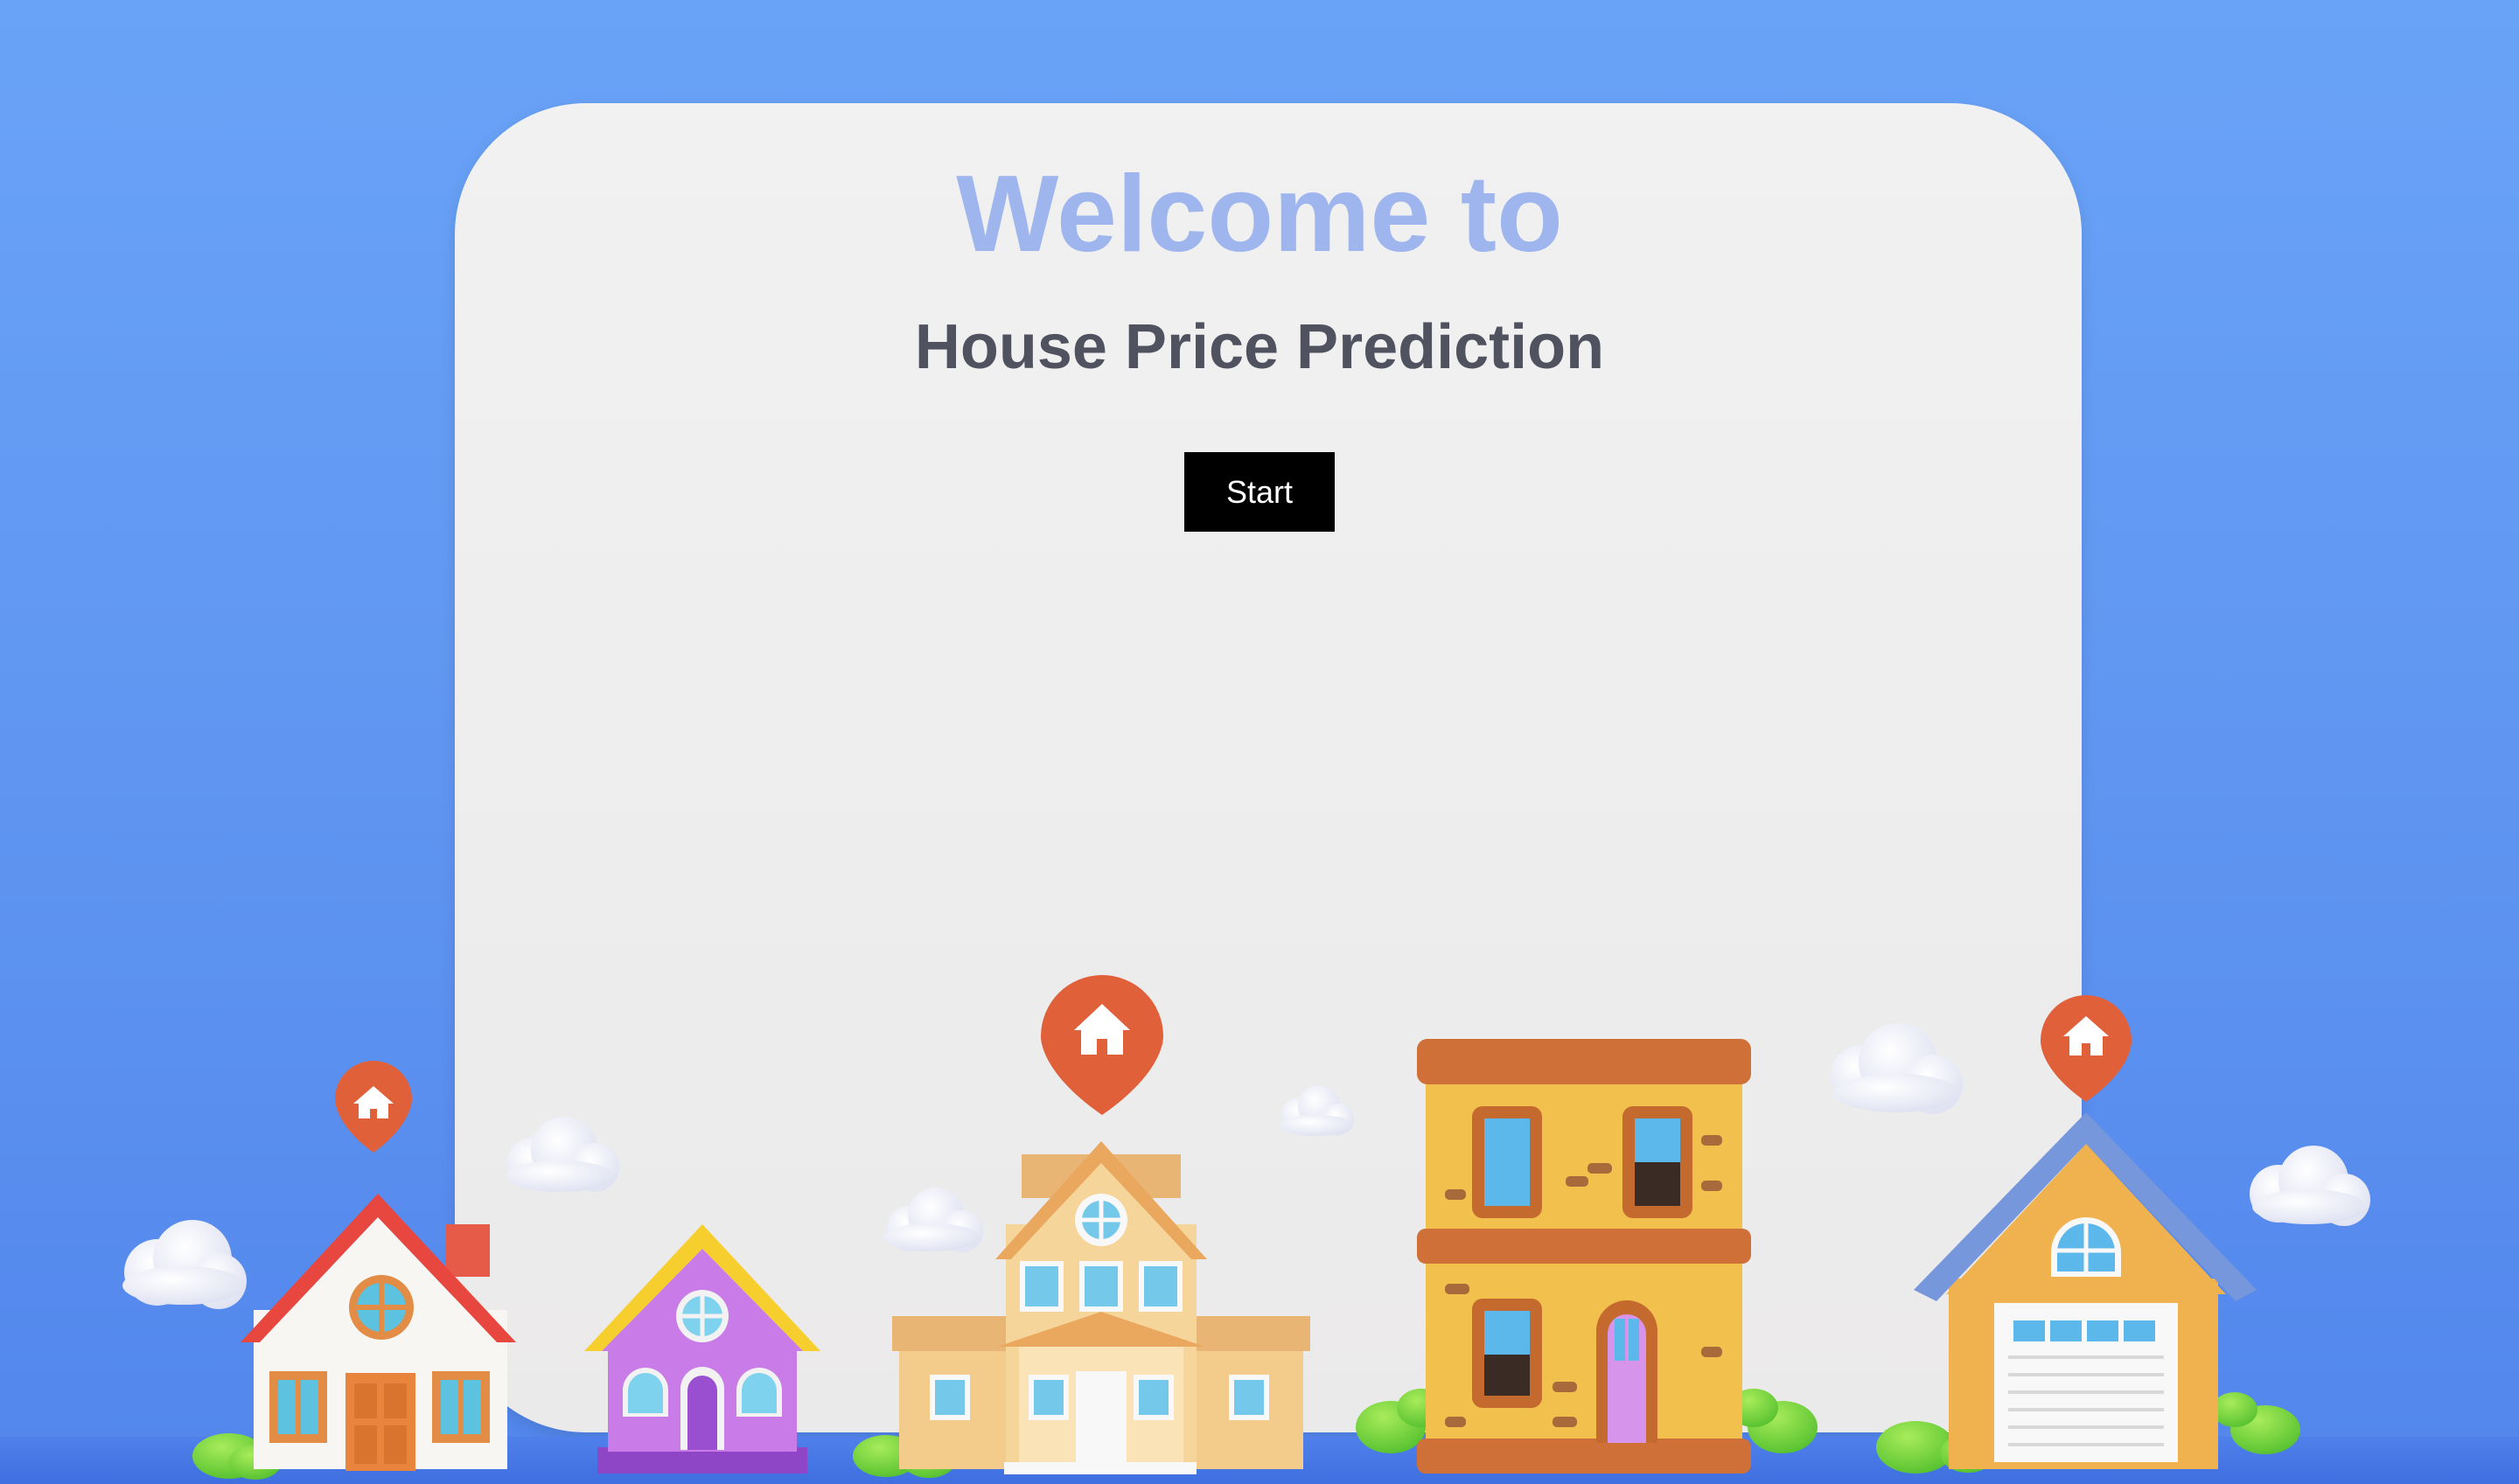 The width and height of the screenshot is (2519, 1484). Describe the element at coordinates (2085, 1290) in the screenshot. I see `orange-house-blue-roof-garage` at that location.